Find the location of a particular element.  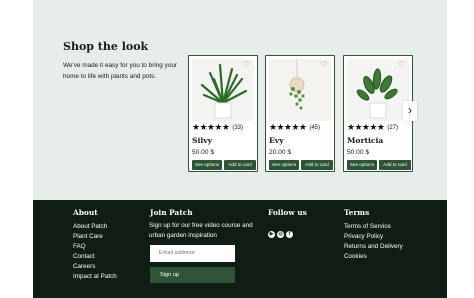

youtube-icon: ▶ is located at coordinates (271, 234).